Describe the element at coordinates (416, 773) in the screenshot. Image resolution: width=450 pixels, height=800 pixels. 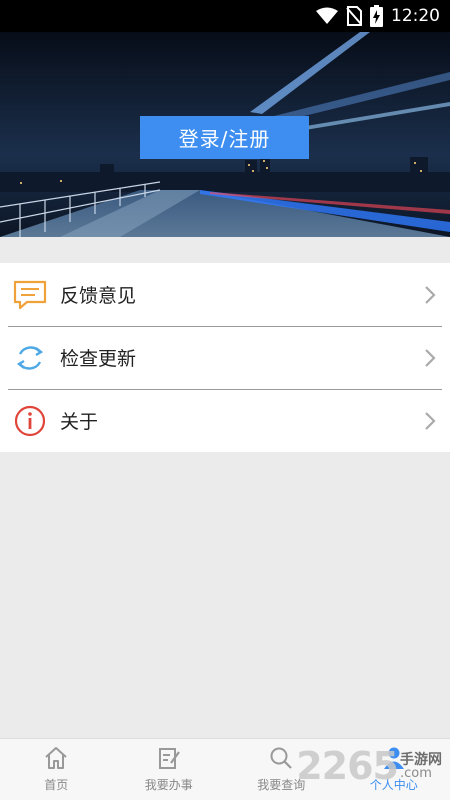
I see `watermark-domain: .com` at that location.